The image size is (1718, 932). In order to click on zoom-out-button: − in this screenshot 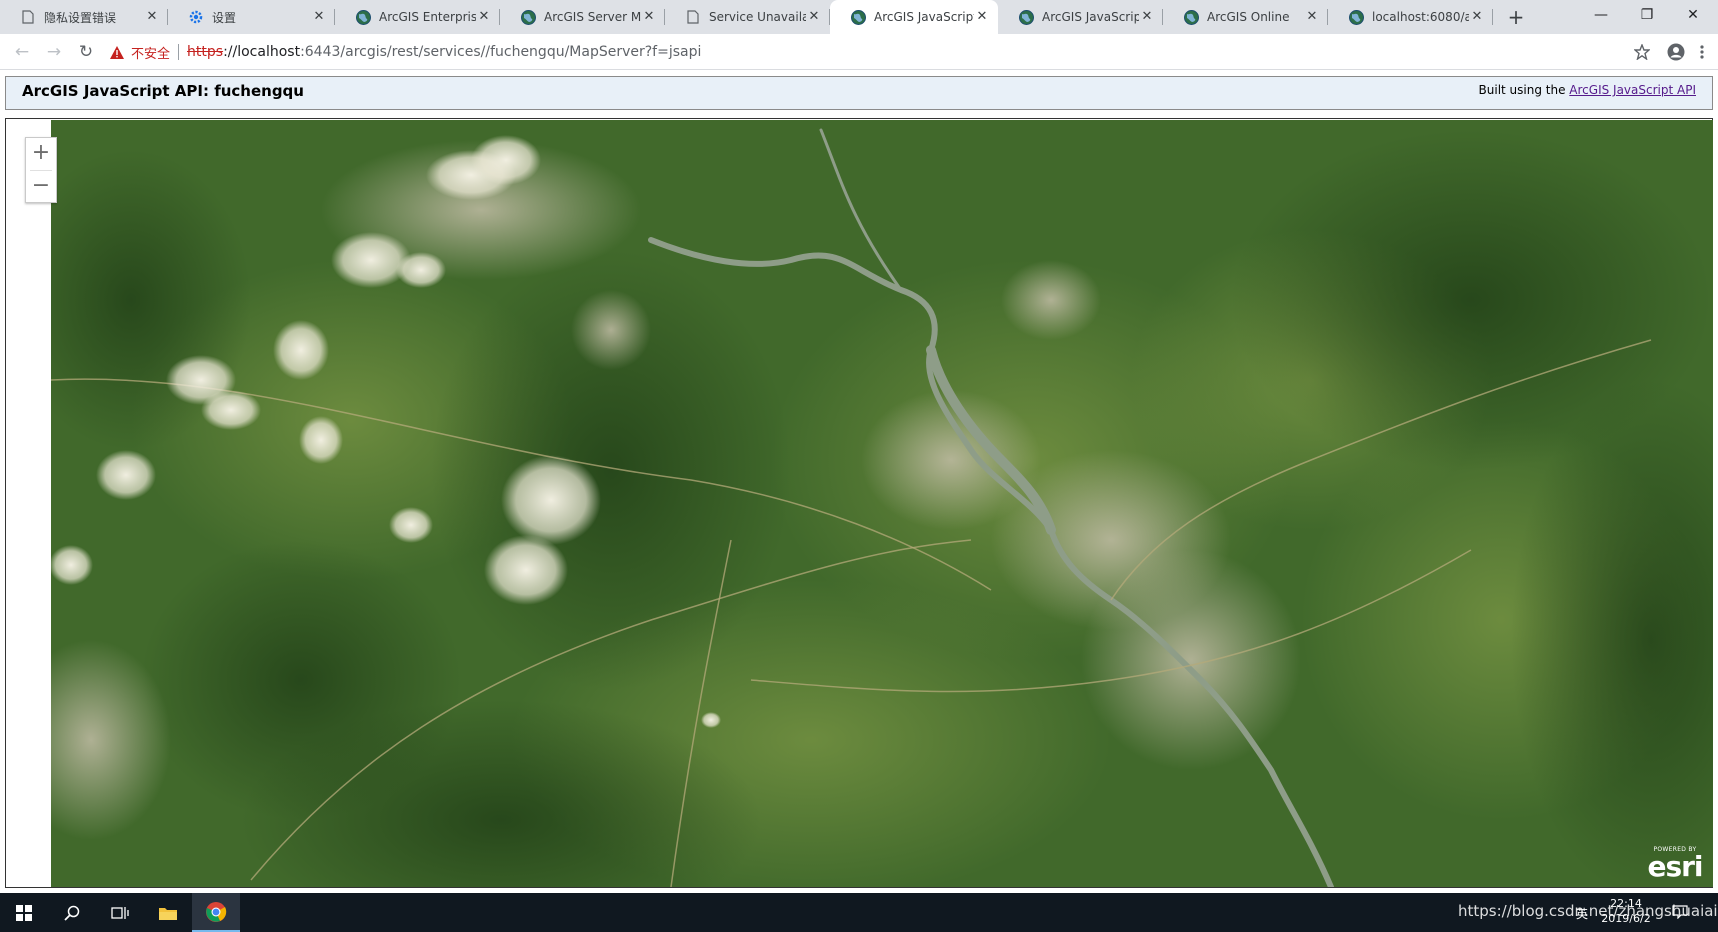, I will do `click(41, 187)`.